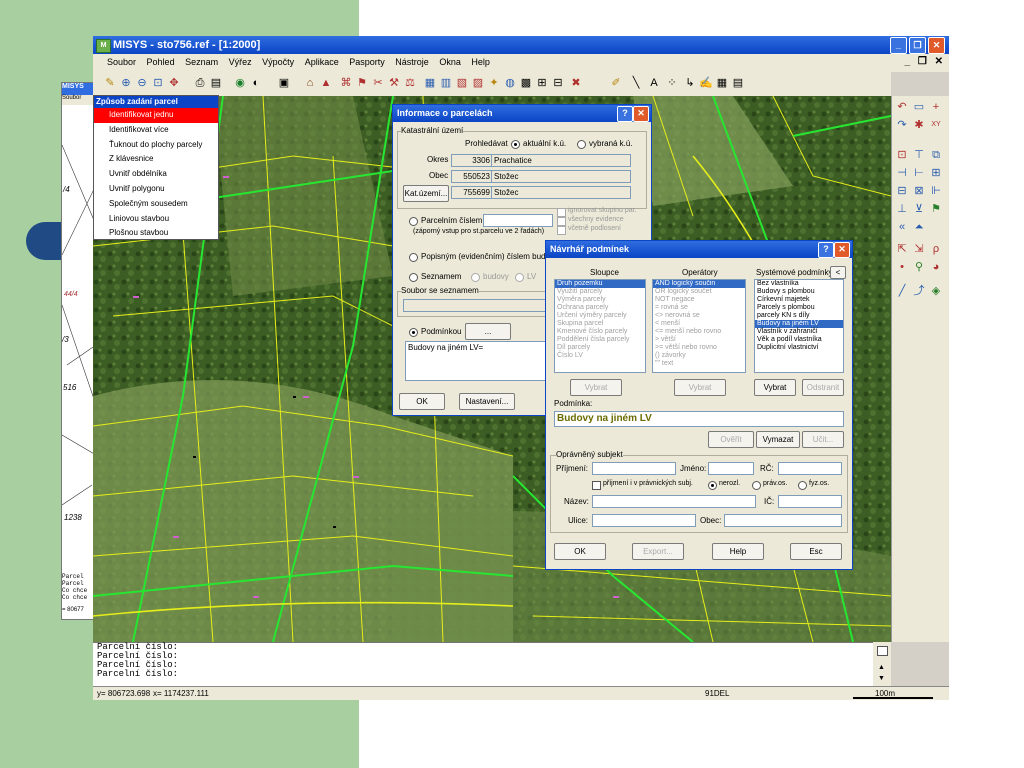 This screenshot has height=768, width=1024. What do you see at coordinates (699, 364) in the screenshot?
I see `list-item: "" text` at bounding box center [699, 364].